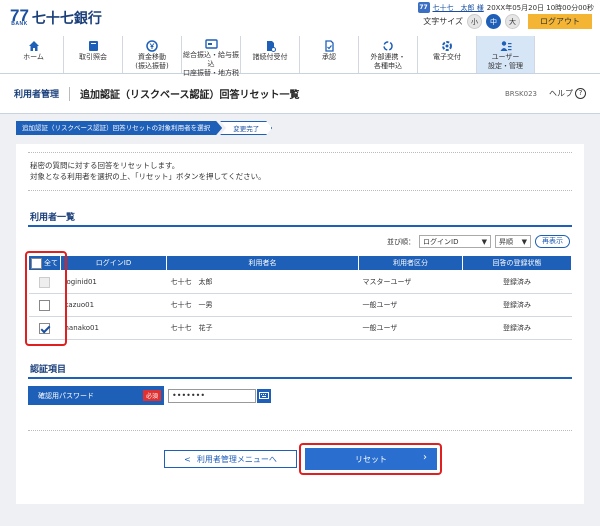  Describe the element at coordinates (113, 263) in the screenshot. I see `col-login-id: ログインID` at that location.